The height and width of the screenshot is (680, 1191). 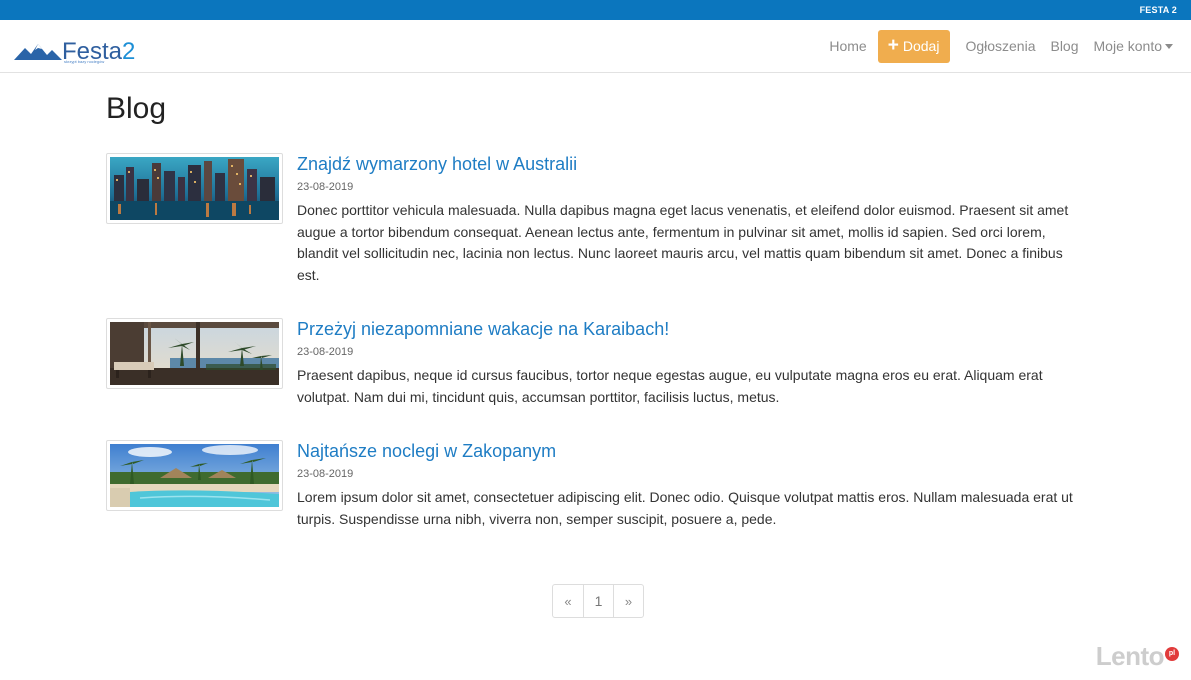 What do you see at coordinates (692, 164) in the screenshot?
I see `post-title-link: Znajdź wymarzony hotel w Australii` at bounding box center [692, 164].